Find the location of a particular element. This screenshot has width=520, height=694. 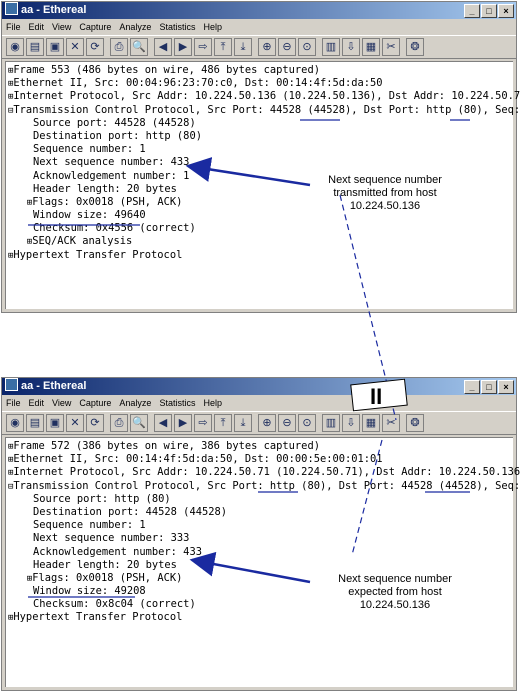

arrow-next-seq is located at coordinates (248, 172).